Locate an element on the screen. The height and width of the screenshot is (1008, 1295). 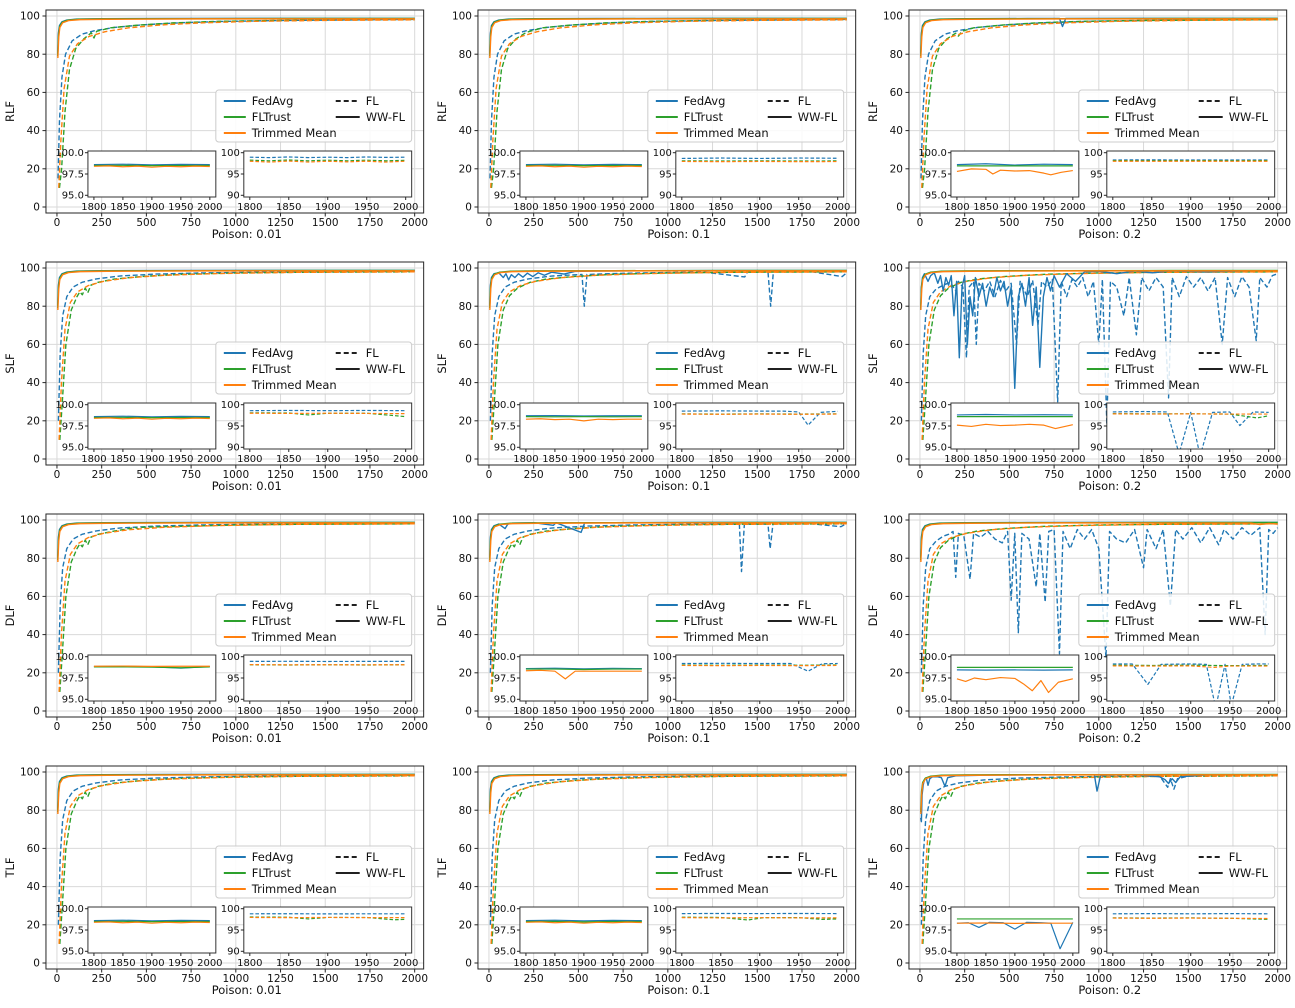
y-axis-label: SLF is located at coordinates (873, 363).